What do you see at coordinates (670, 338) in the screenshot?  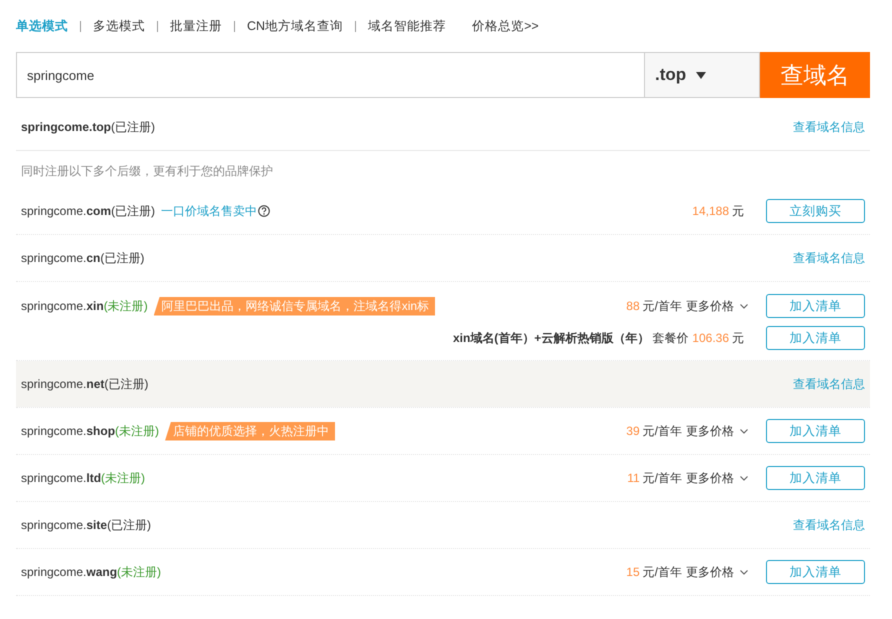 I see `bundle-price-label: 套餐价` at bounding box center [670, 338].